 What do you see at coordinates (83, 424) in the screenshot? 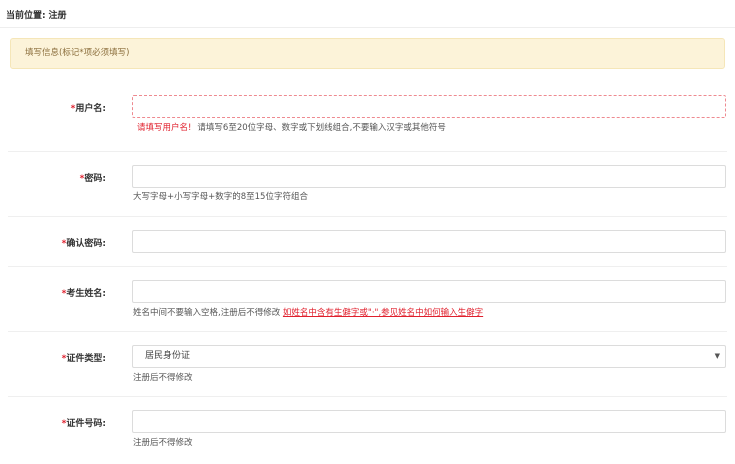
I see `id-number-label: *证件号码:` at bounding box center [83, 424].